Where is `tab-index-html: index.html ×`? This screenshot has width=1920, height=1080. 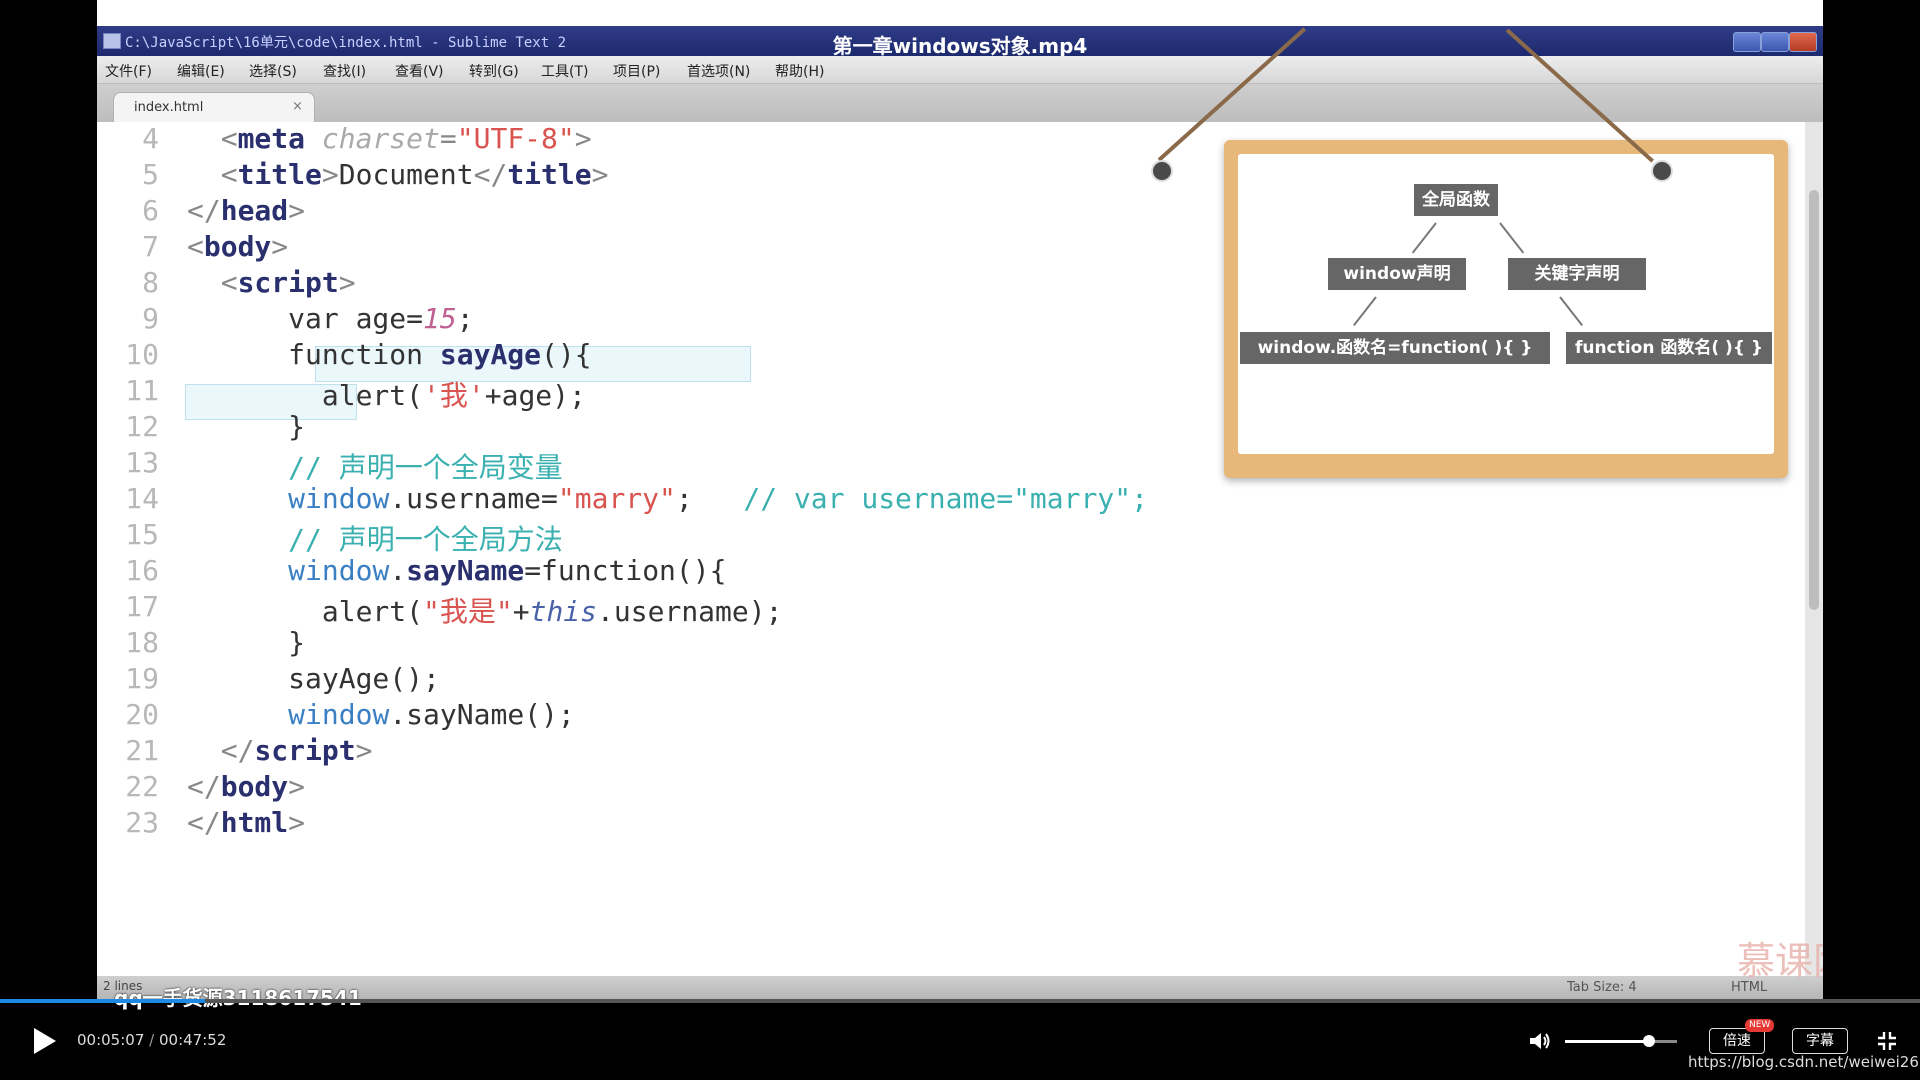
tab-index-html: index.html × is located at coordinates (214, 107).